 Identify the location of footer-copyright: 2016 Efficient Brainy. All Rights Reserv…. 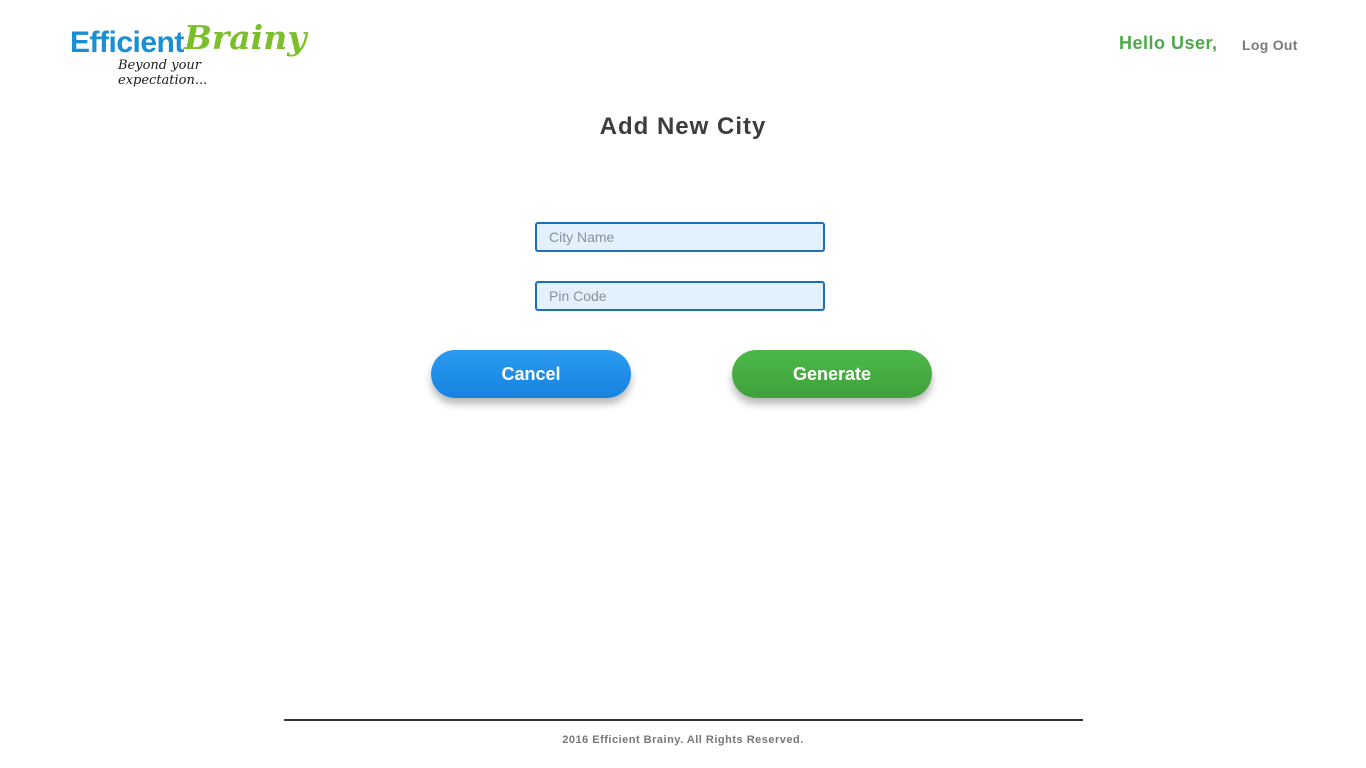
(683, 740).